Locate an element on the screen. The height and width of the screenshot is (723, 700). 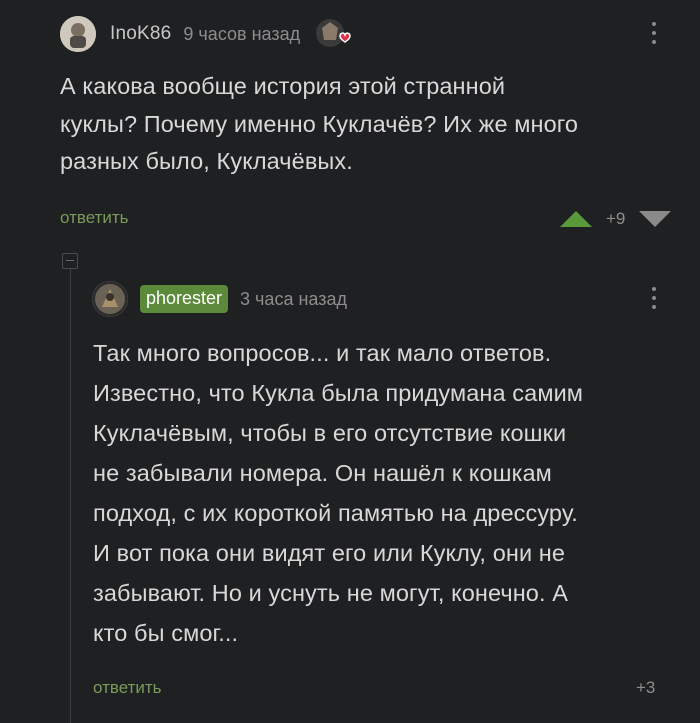
reply-header: phorester 3 часа назад is located at coordinates (219, 299).